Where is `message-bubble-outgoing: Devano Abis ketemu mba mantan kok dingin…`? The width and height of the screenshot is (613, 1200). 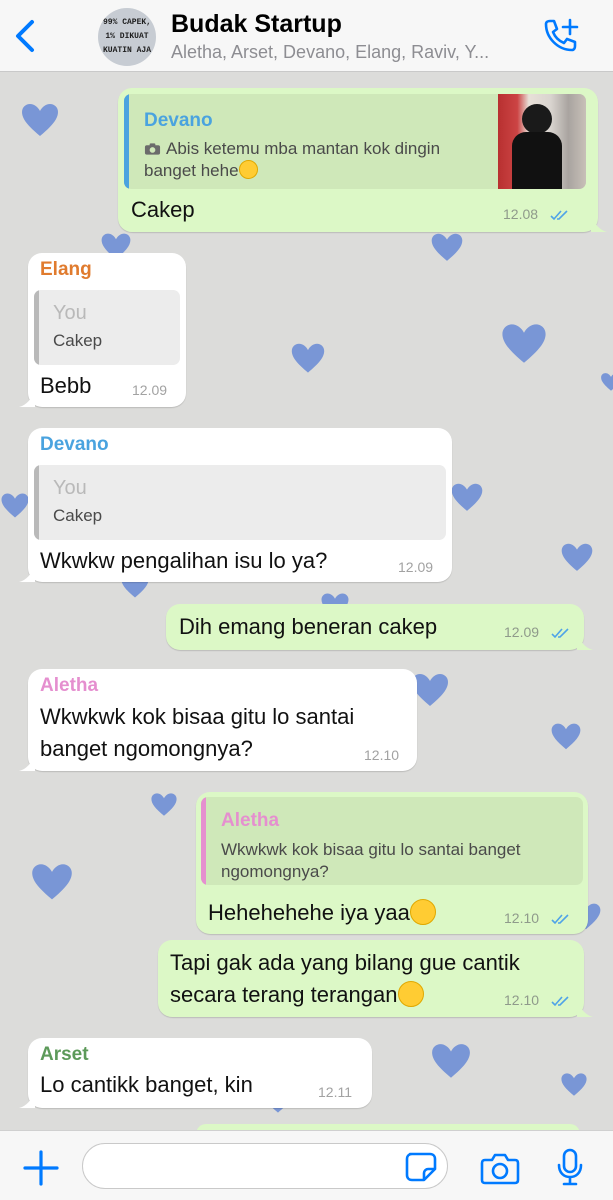
message-bubble-outgoing: Devano Abis ketemu mba mantan kok dingin… is located at coordinates (362, 160).